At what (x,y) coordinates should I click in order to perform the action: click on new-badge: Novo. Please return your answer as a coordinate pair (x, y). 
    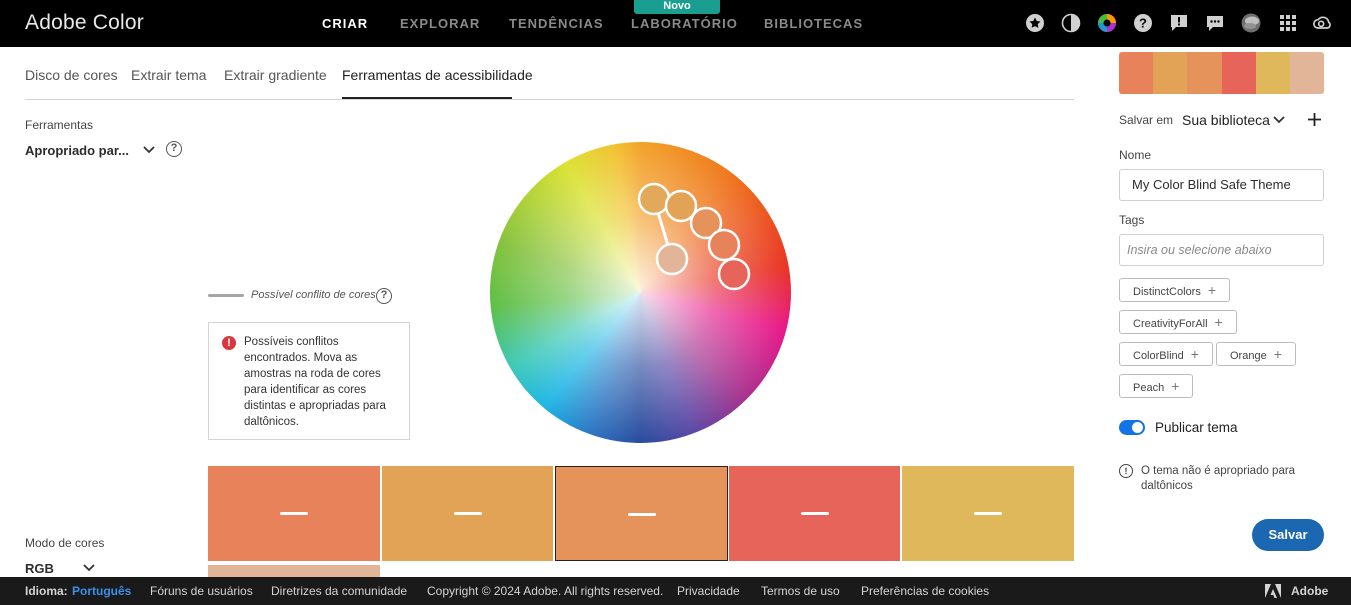
    Looking at the image, I should click on (677, 7).